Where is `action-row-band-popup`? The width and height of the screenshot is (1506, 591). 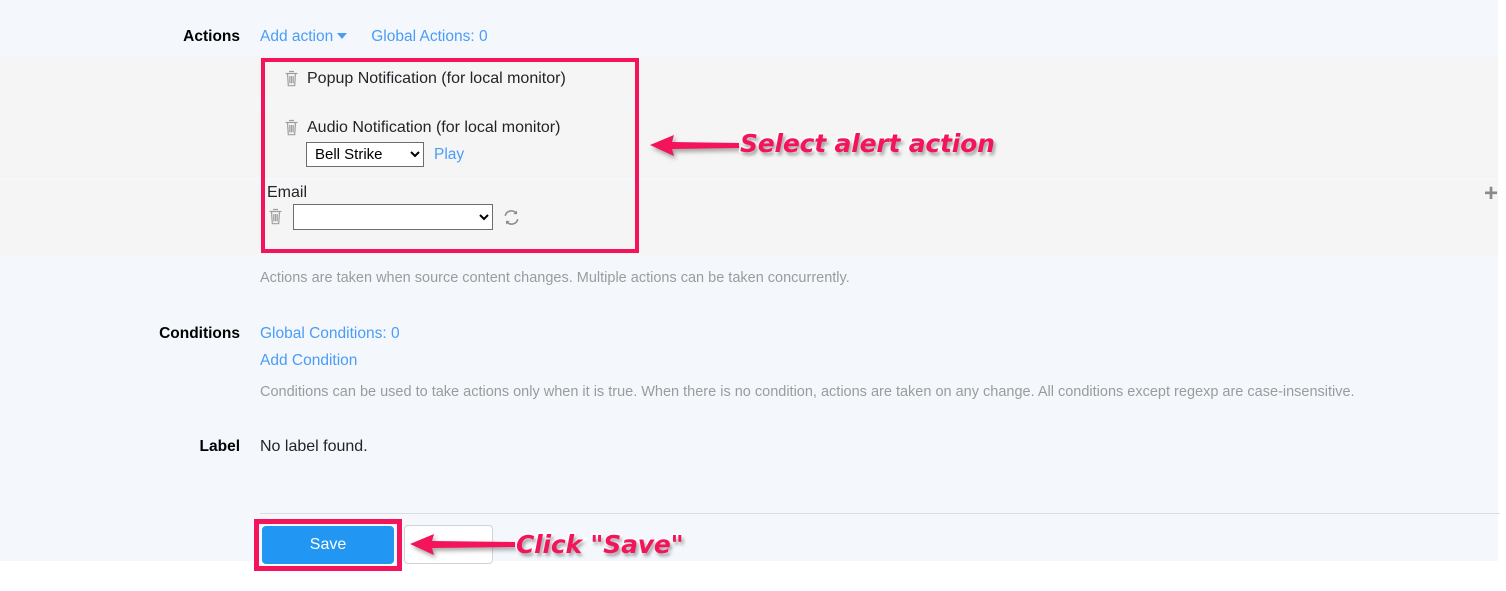
action-row-band-popup is located at coordinates (749, 79).